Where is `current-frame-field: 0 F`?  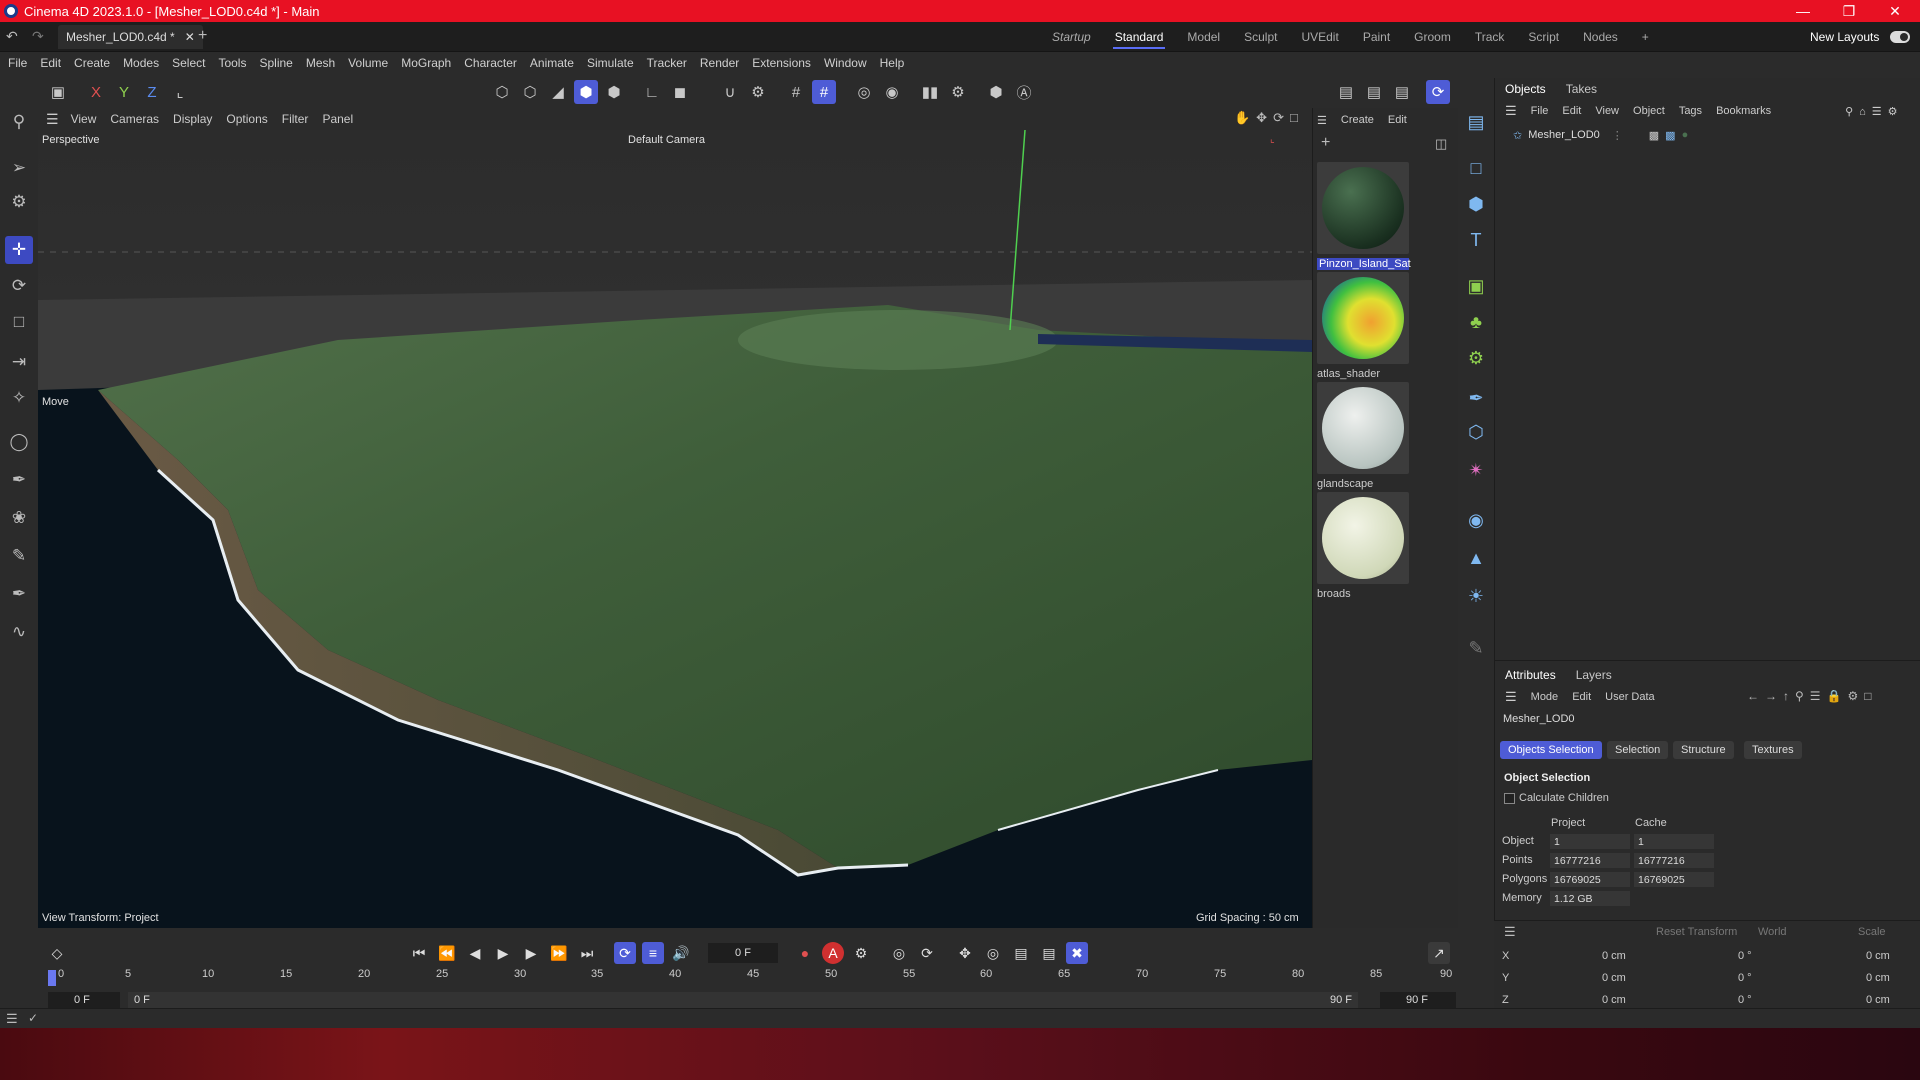
current-frame-field: 0 F is located at coordinates (743, 953).